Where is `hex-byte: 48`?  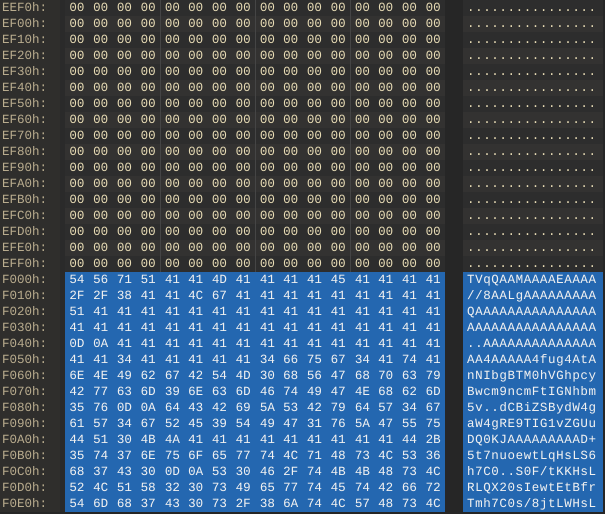
hex-byte: 48 is located at coordinates (338, 456).